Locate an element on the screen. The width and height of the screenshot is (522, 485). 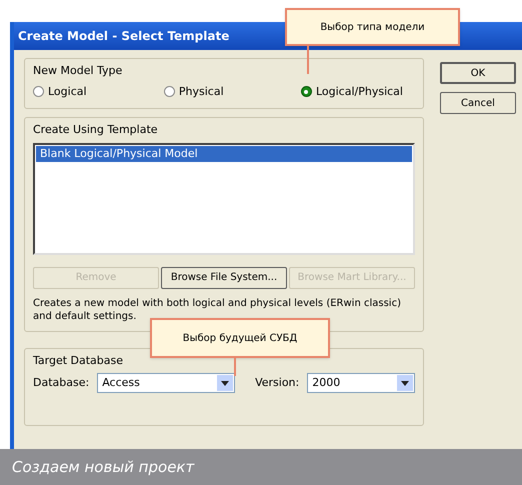
radio-label: Physical is located at coordinates (201, 92).